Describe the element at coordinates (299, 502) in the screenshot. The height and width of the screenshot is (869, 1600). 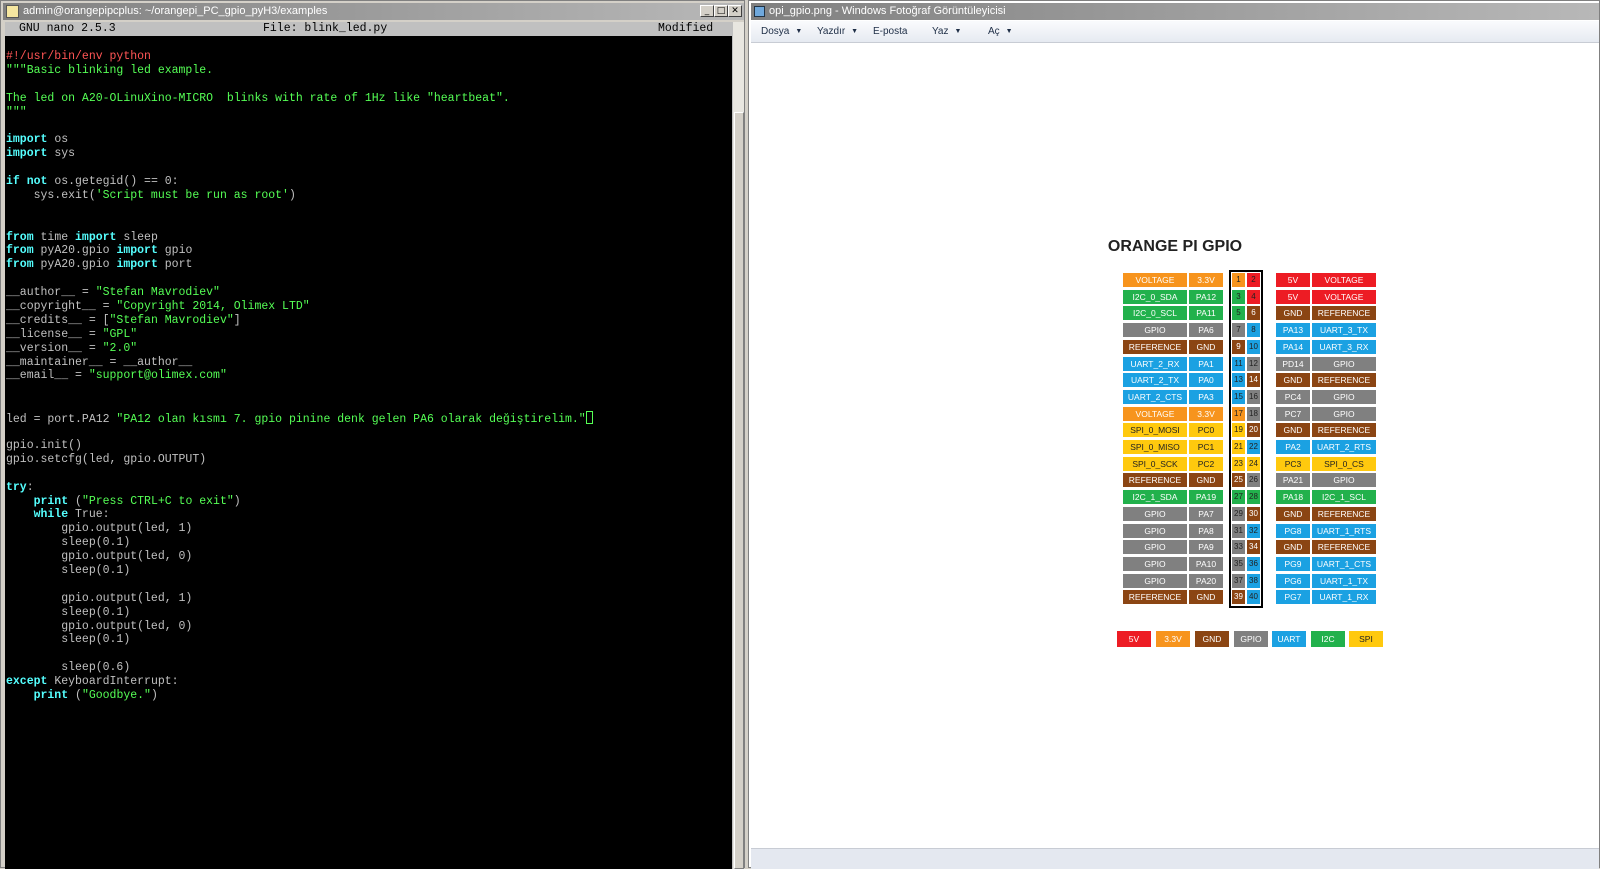
I see `code-line: print ("Press CTRL+C to exit")` at that location.